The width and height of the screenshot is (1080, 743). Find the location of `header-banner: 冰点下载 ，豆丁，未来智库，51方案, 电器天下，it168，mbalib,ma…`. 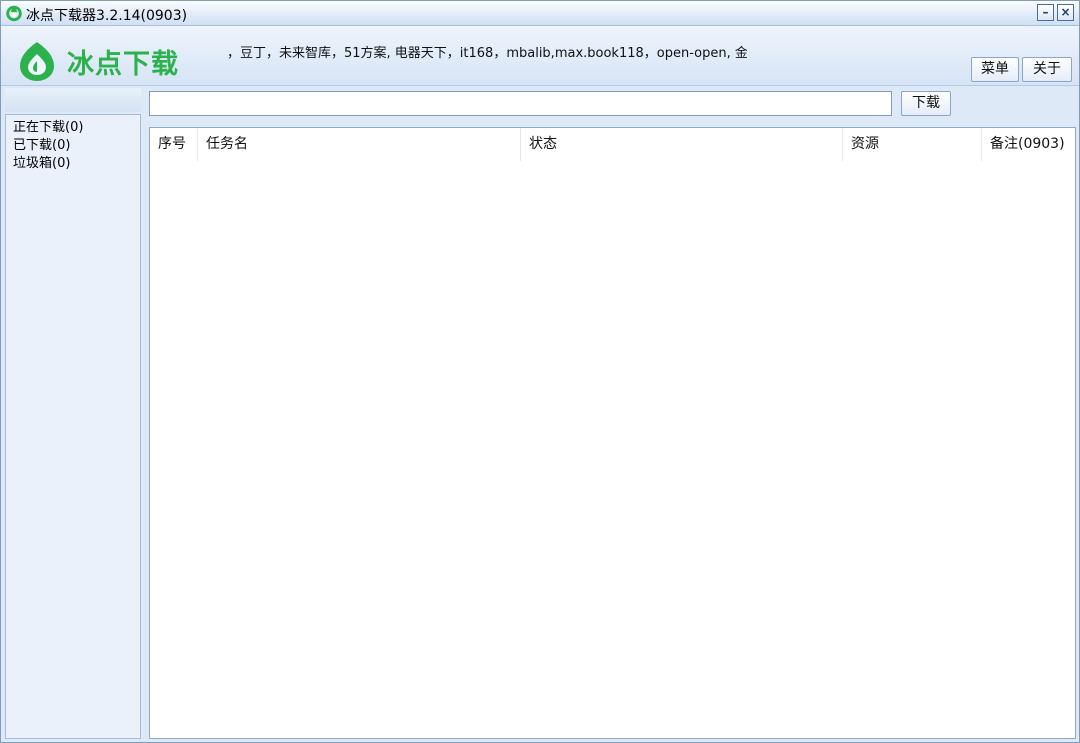

header-banner: 冰点下载 ，豆丁，未来智库，51方案, 电器天下，it168，mbalib,ma… is located at coordinates (540, 56).